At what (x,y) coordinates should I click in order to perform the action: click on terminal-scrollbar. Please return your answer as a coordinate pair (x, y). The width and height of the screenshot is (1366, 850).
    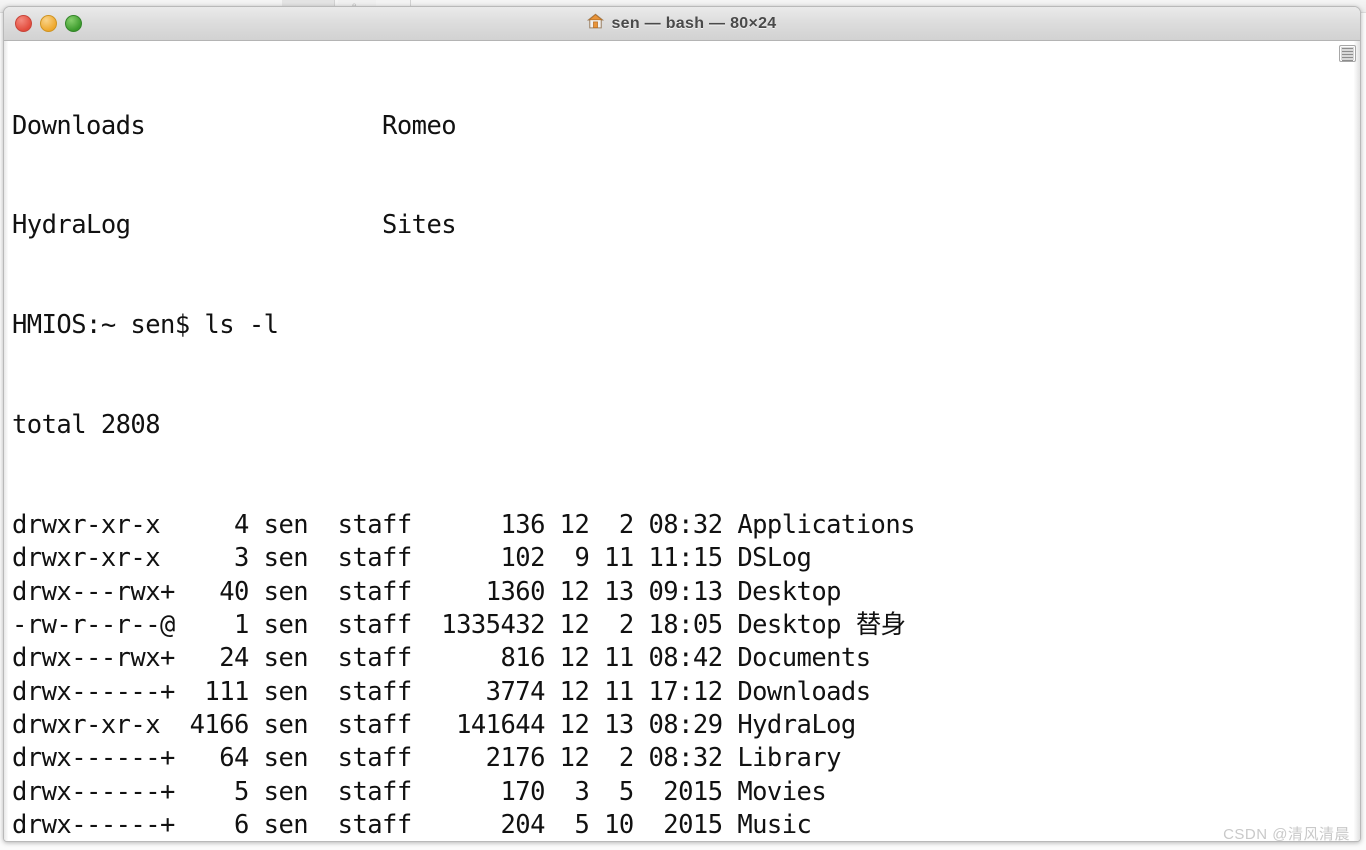
    Looking at the image, I should click on (1348, 441).